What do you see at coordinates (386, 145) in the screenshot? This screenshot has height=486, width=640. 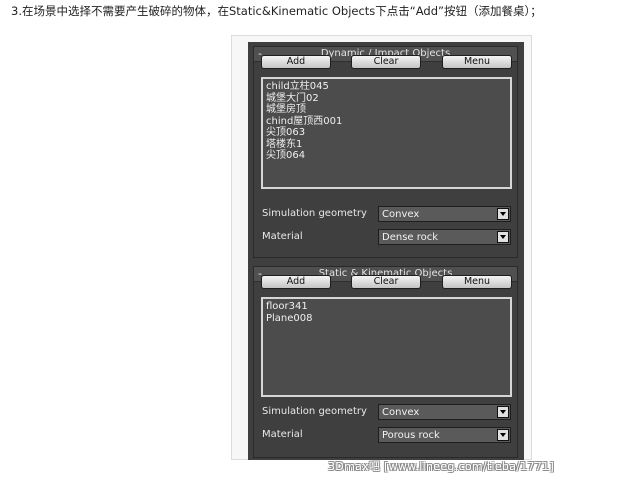 I see `list-item: 塔楼东1` at bounding box center [386, 145].